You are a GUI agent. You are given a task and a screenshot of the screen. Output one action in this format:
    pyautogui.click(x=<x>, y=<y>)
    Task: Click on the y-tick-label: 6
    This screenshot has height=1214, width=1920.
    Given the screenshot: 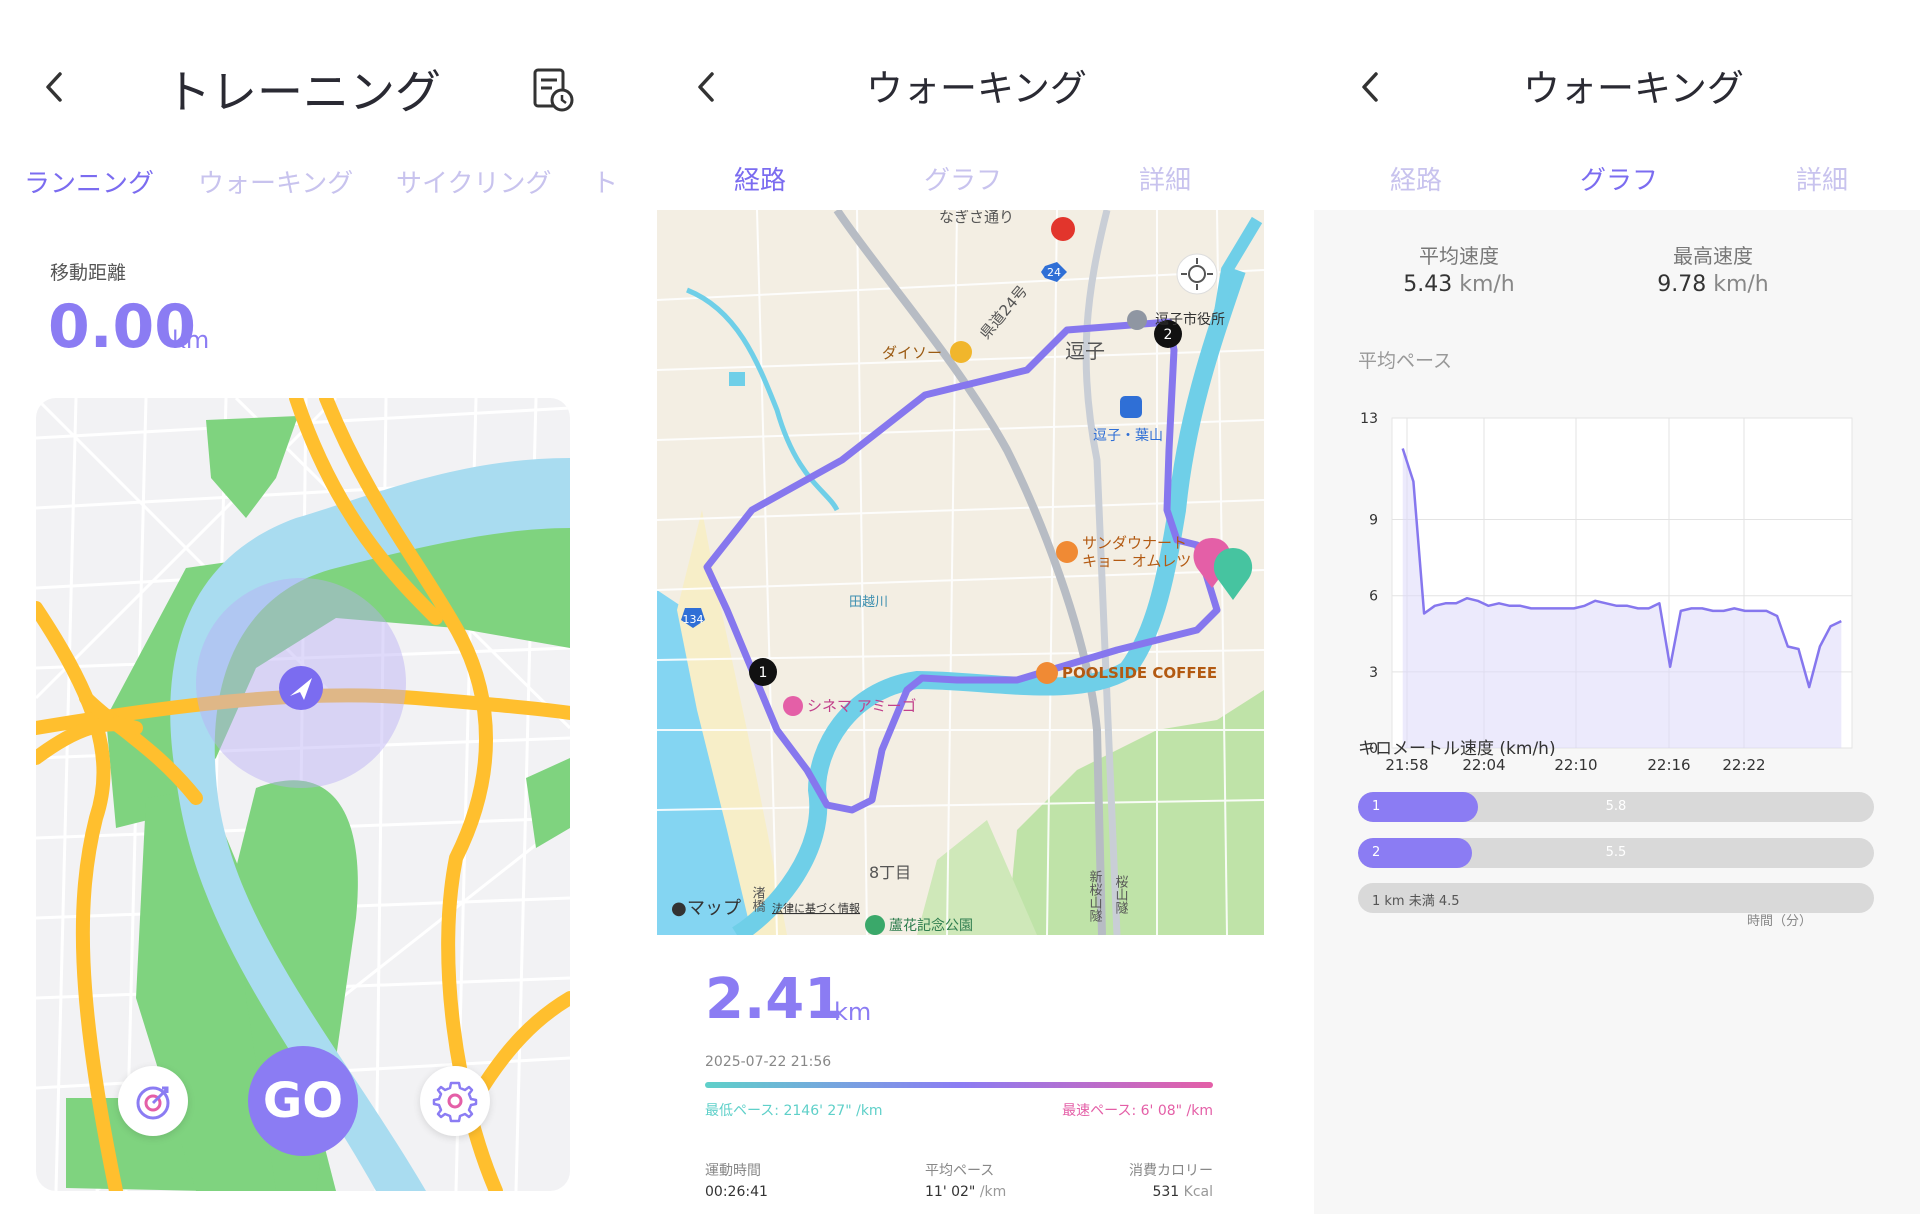 What is the action you would take?
    pyautogui.click(x=1373, y=597)
    